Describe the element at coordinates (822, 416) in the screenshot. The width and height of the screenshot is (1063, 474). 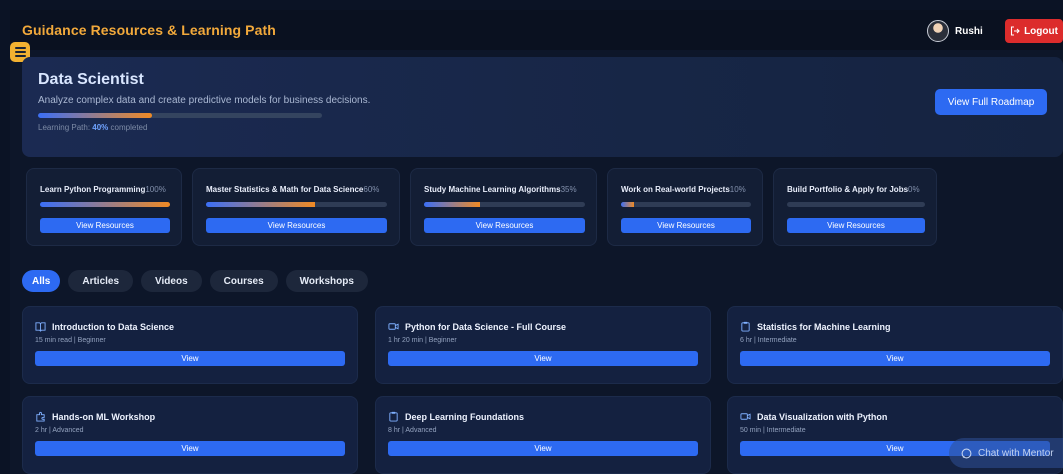
I see `resource-title-text: Data Visualization with Python` at that location.